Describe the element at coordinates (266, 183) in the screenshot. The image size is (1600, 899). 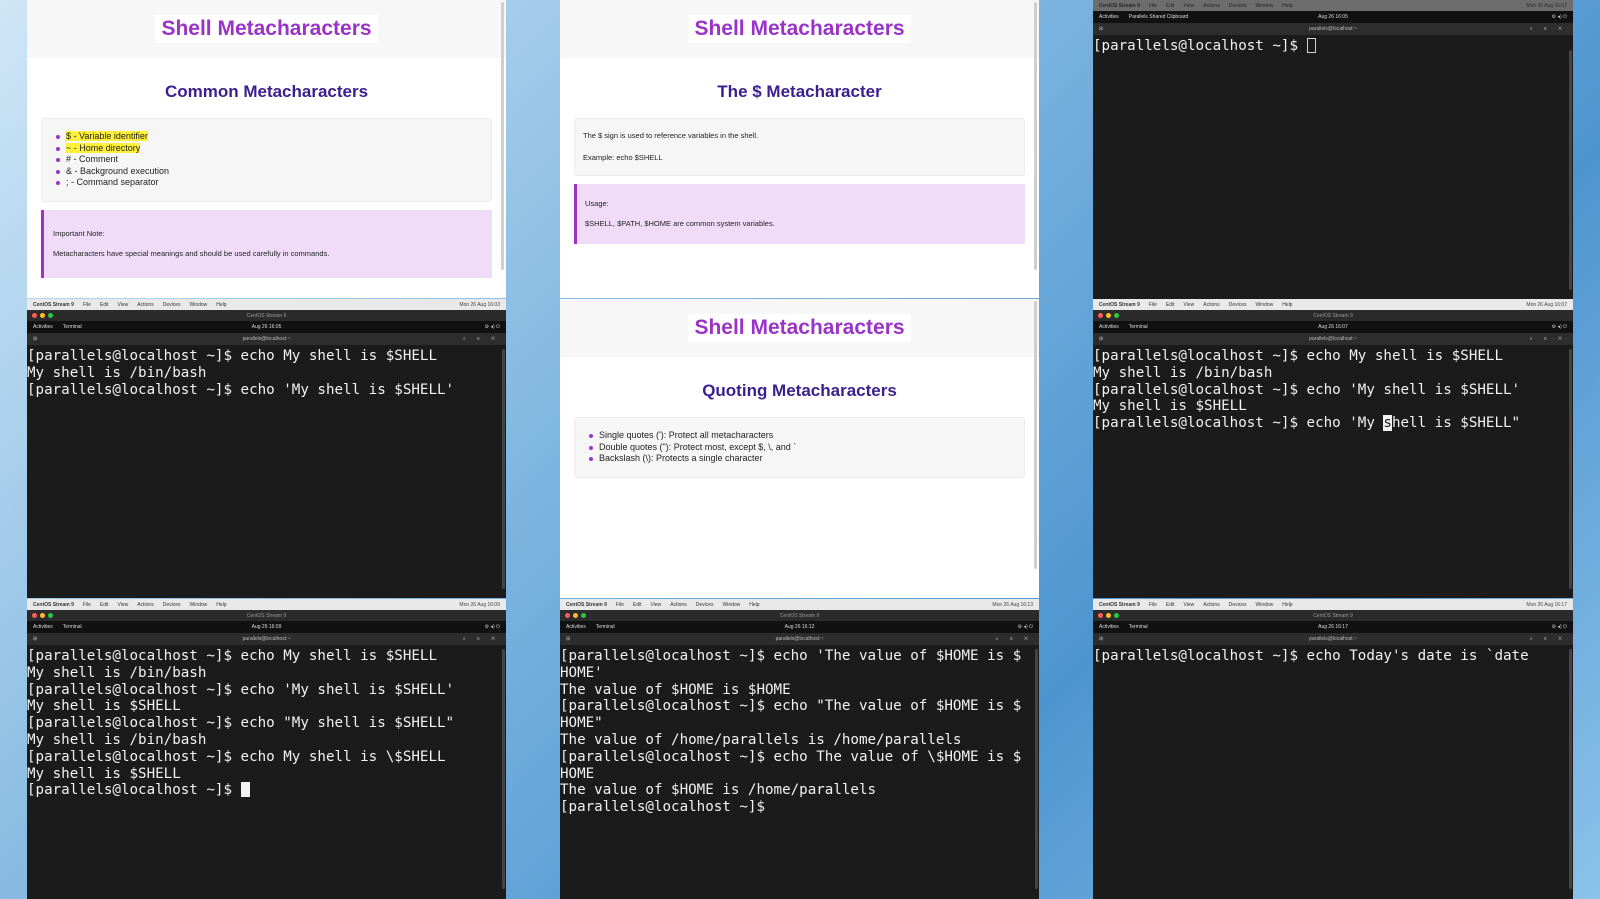
I see `list-item: ; - Command separator` at that location.